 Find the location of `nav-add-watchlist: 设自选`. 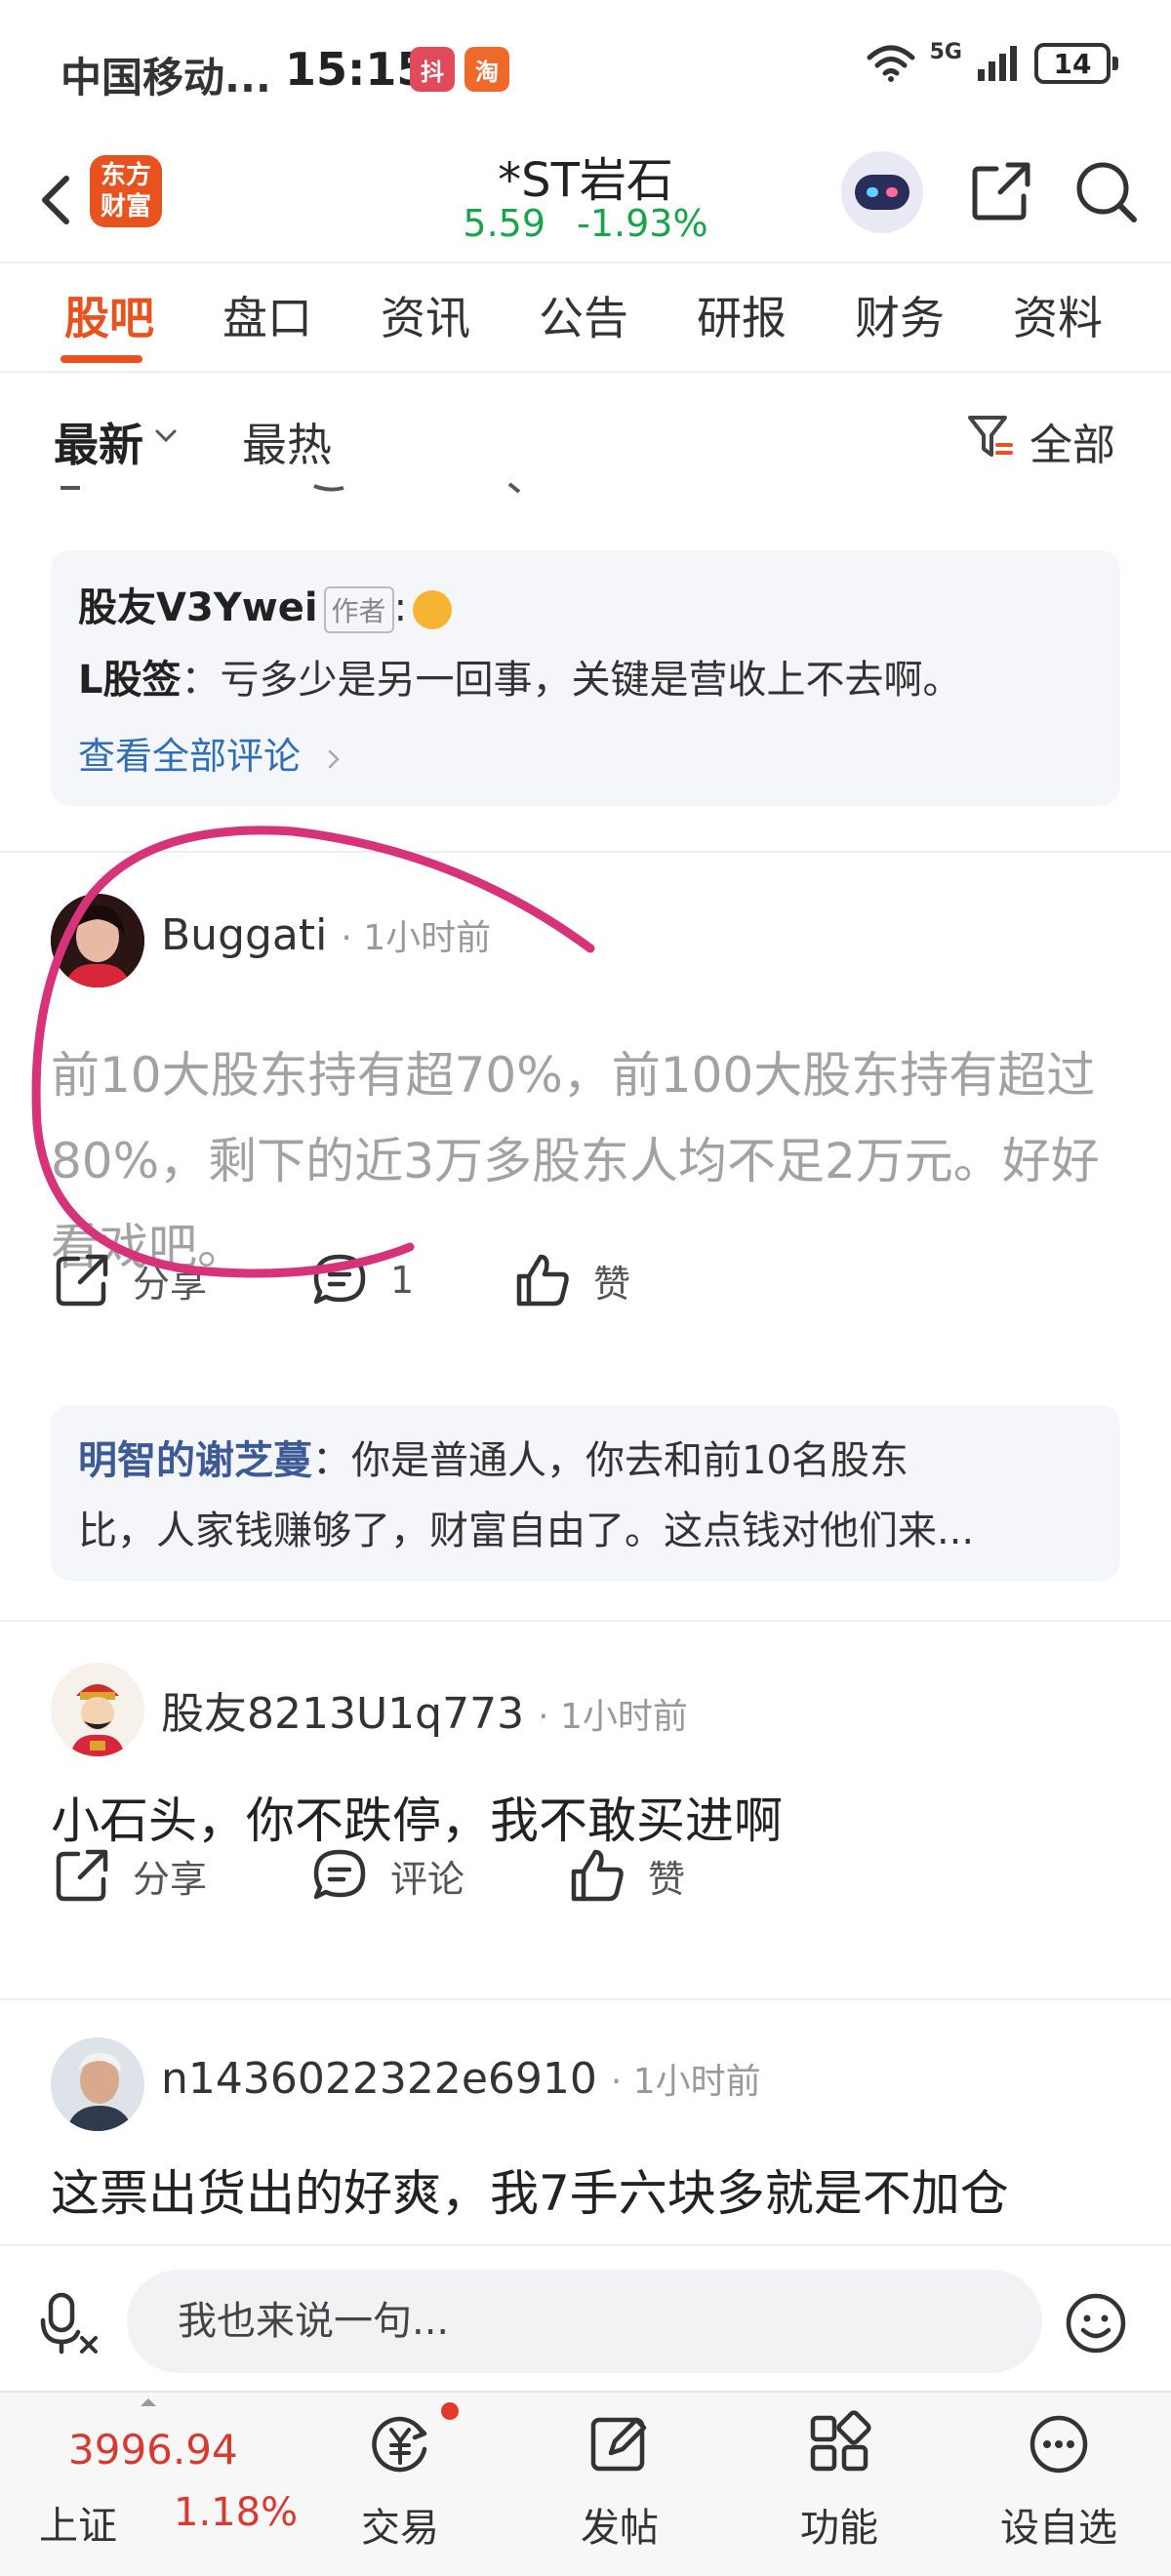

nav-add-watchlist: 设自选 is located at coordinates (1059, 2484).